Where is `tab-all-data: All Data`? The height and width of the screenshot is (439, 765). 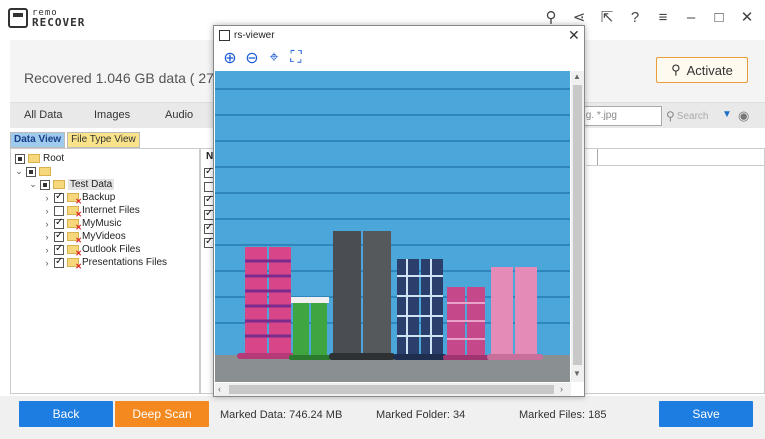
tab-all-data: All Data is located at coordinates (43, 115).